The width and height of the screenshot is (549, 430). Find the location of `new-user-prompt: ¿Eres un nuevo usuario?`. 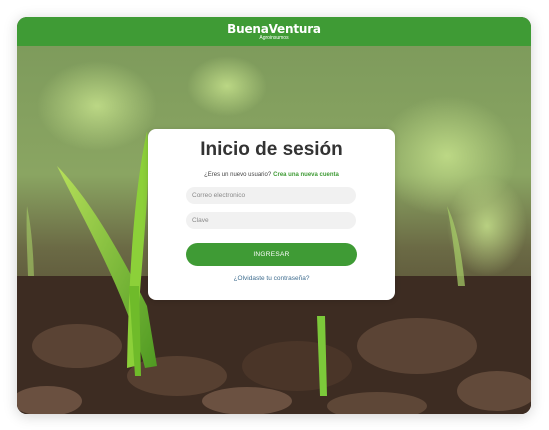

new-user-prompt: ¿Eres un nuevo usuario? is located at coordinates (238, 175).